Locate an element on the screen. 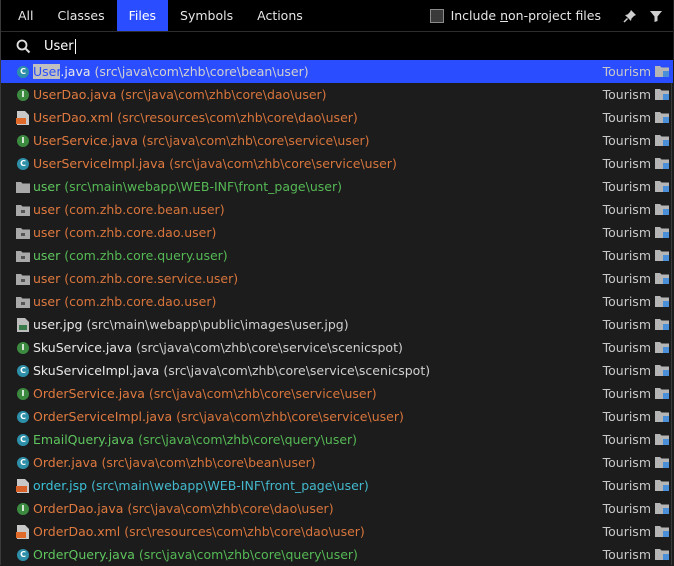 The width and height of the screenshot is (674, 566). result-name-text: UserService.java is located at coordinates (85, 140).